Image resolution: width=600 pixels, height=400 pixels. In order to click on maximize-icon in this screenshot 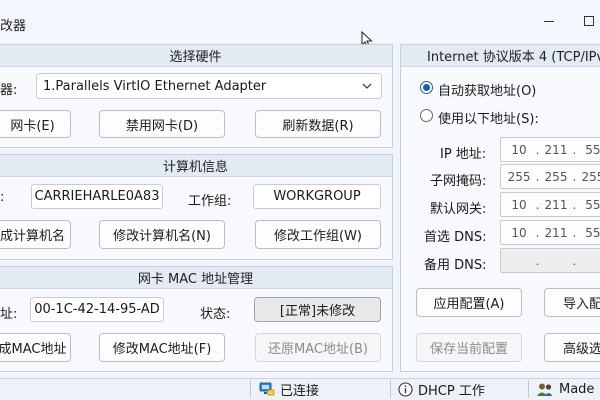, I will do `click(589, 21)`.